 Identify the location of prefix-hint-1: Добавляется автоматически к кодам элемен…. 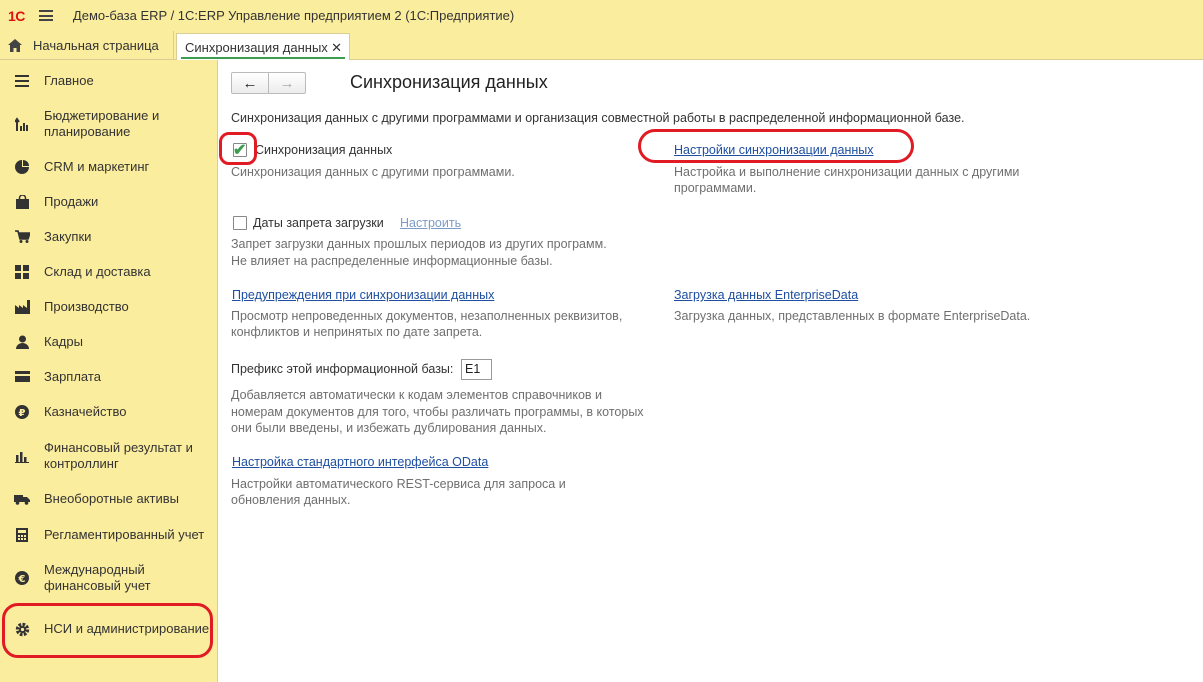
(417, 395).